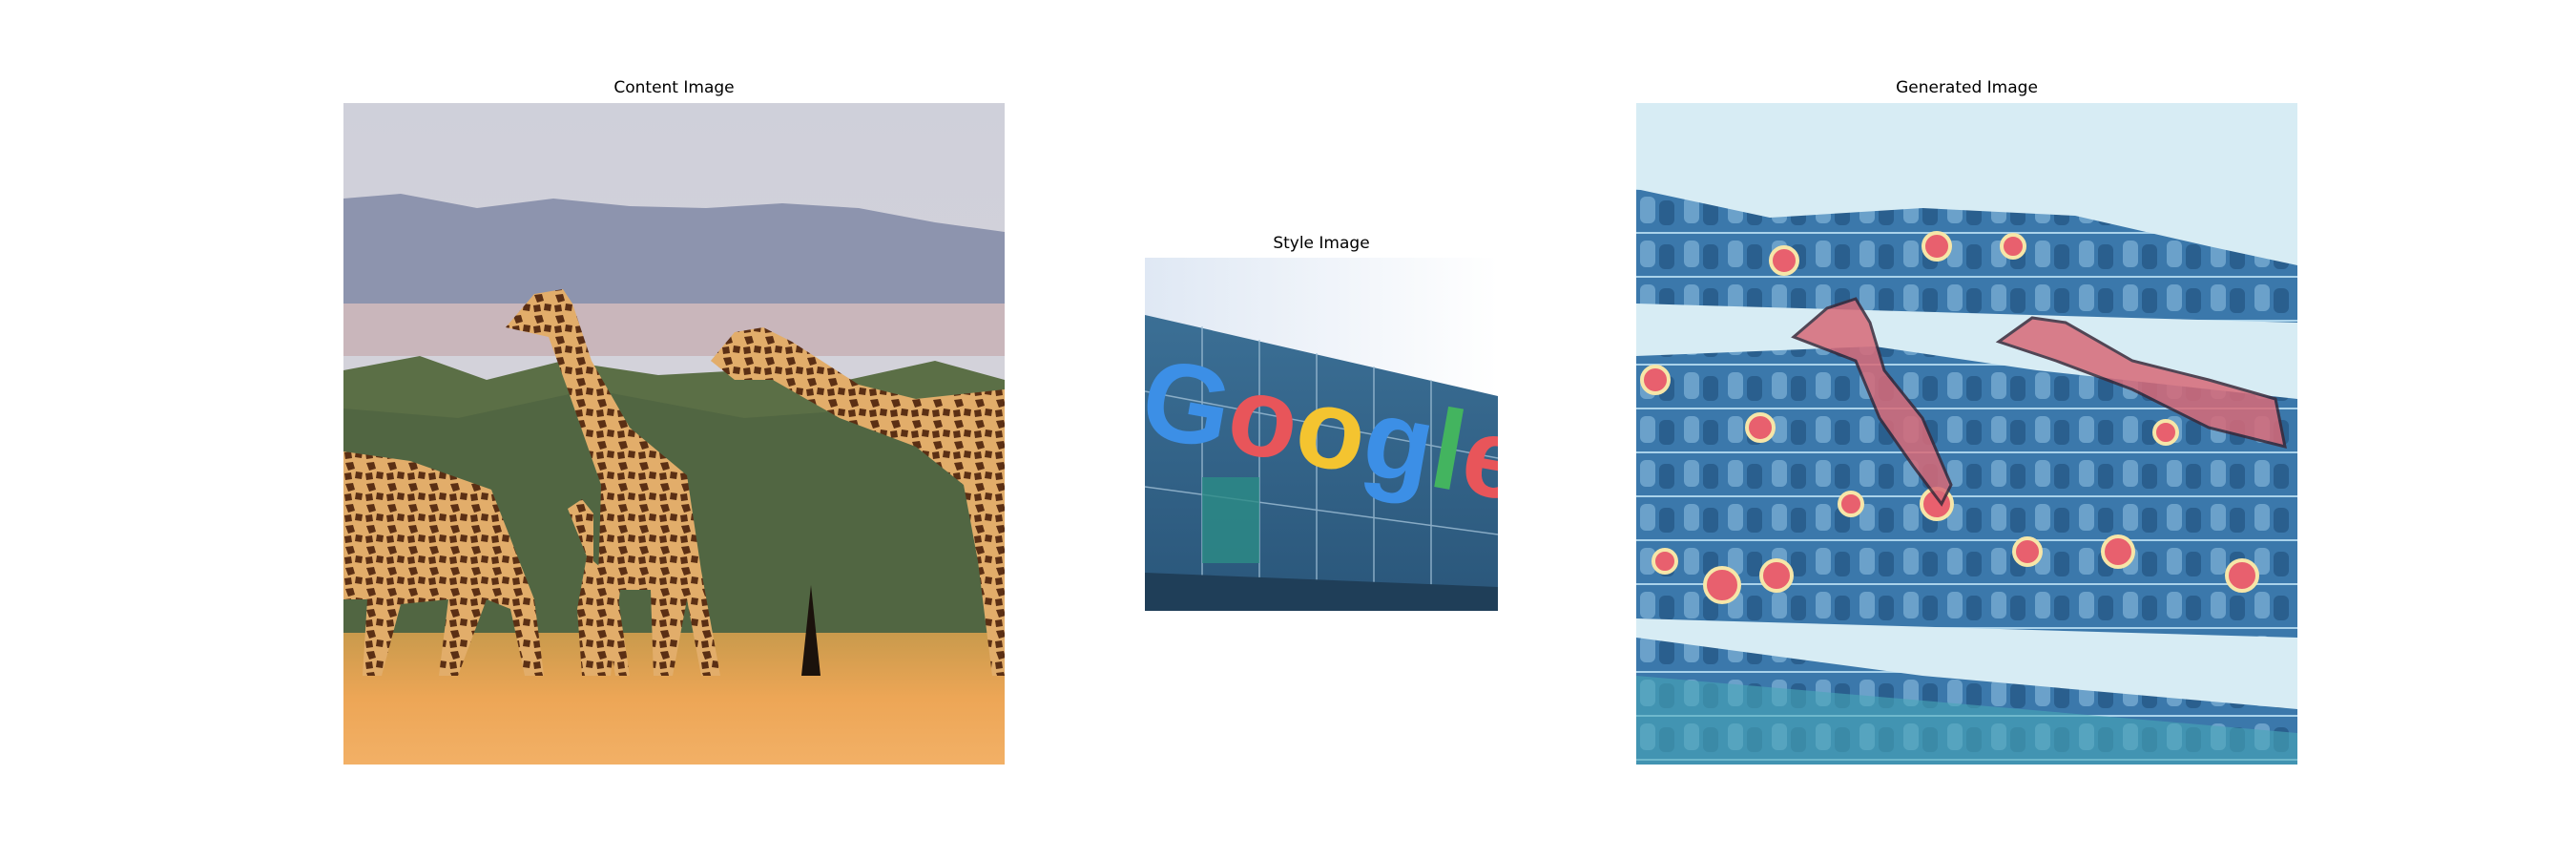 The height and width of the screenshot is (859, 2576). Describe the element at coordinates (674, 87) in the screenshot. I see `content-image-title: Content Image` at that location.